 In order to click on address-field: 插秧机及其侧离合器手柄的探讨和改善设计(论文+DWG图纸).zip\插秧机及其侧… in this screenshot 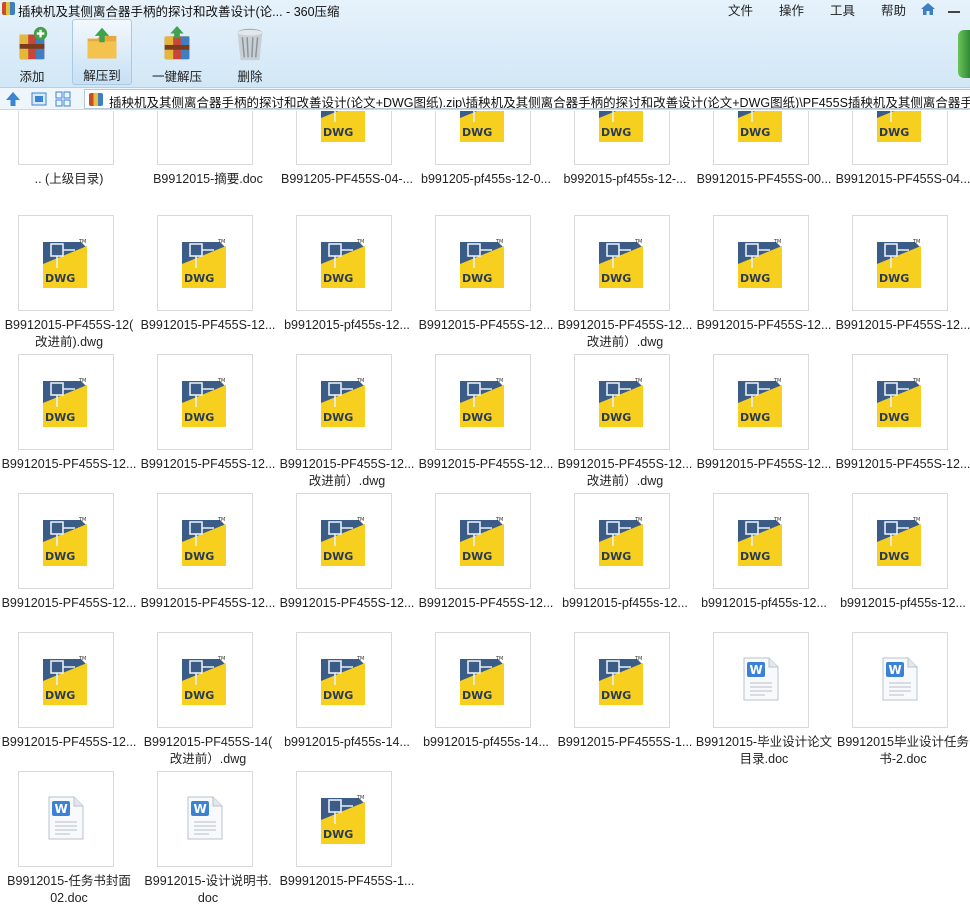, I will do `click(527, 99)`.